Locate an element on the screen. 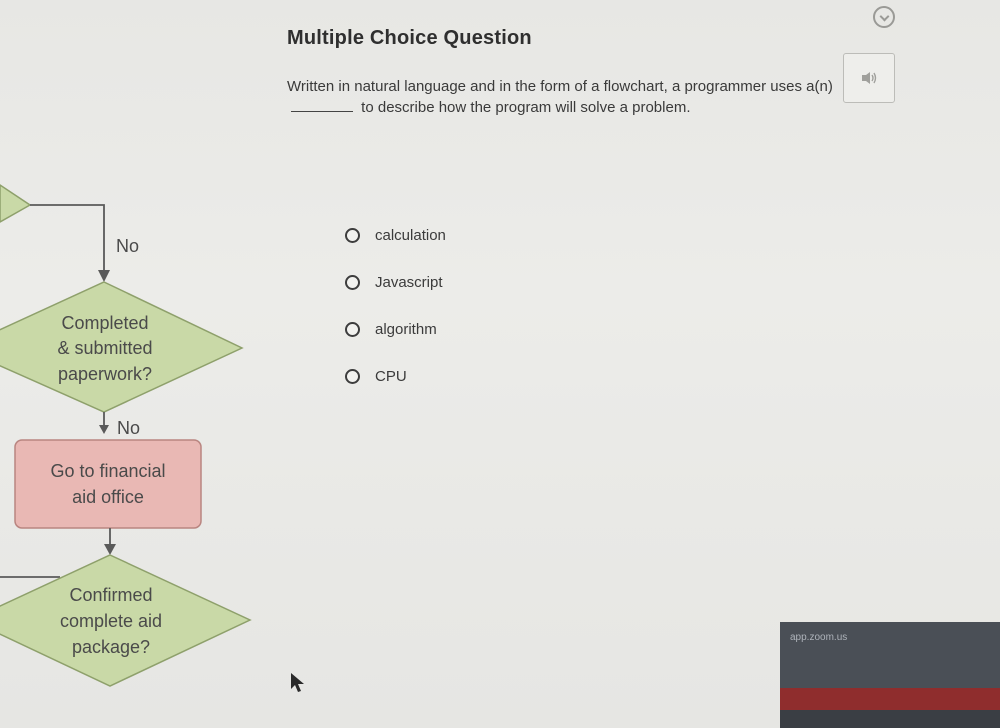 The width and height of the screenshot is (1000, 728). flowchart-top-partial-shape is located at coordinates (16, 203).